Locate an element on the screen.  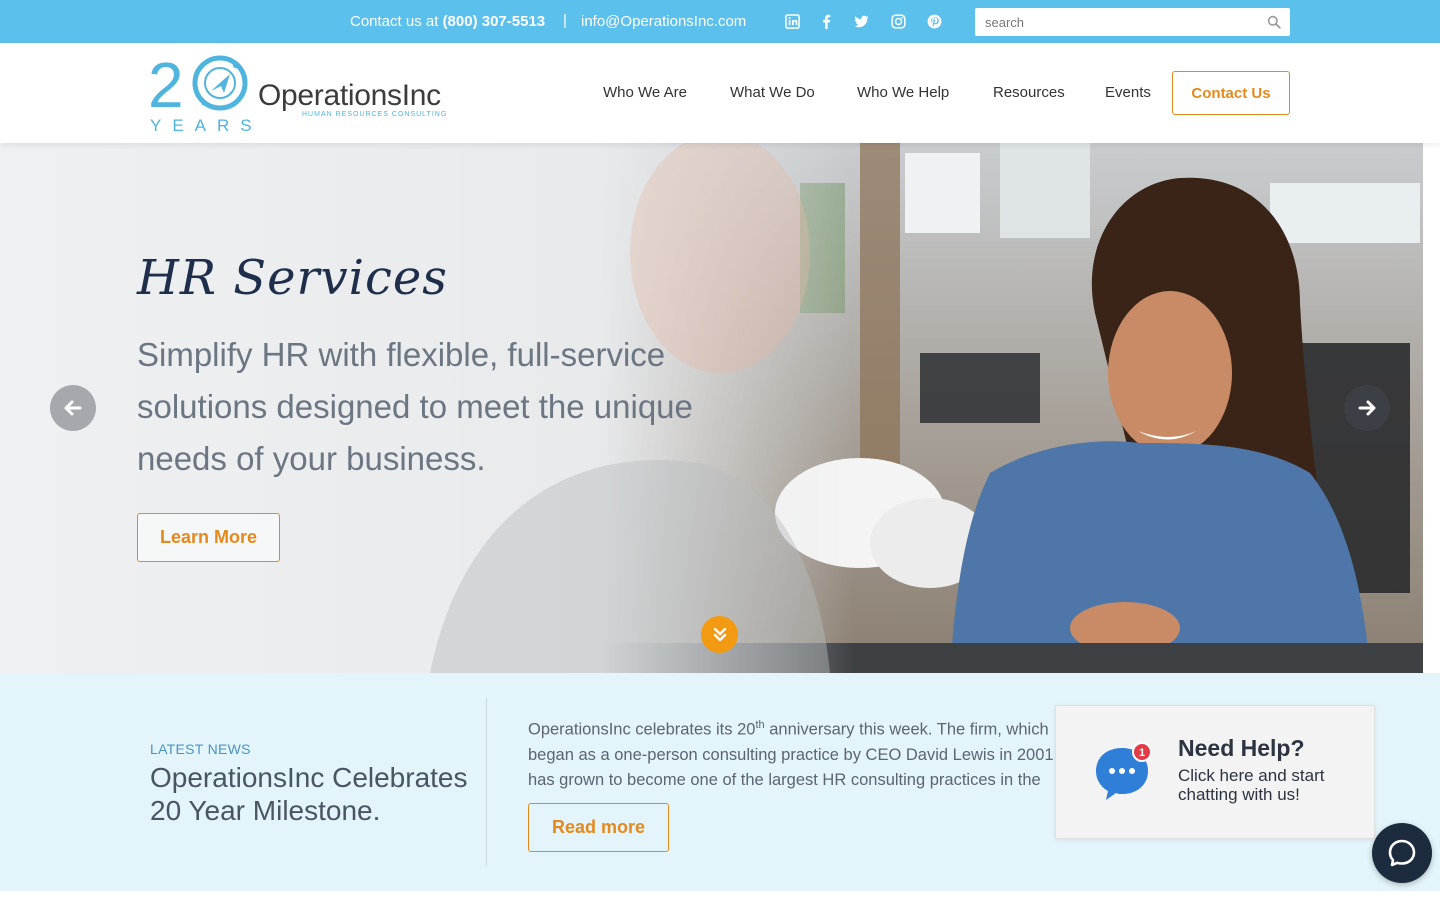
read-more-button: Read more is located at coordinates (598, 827).